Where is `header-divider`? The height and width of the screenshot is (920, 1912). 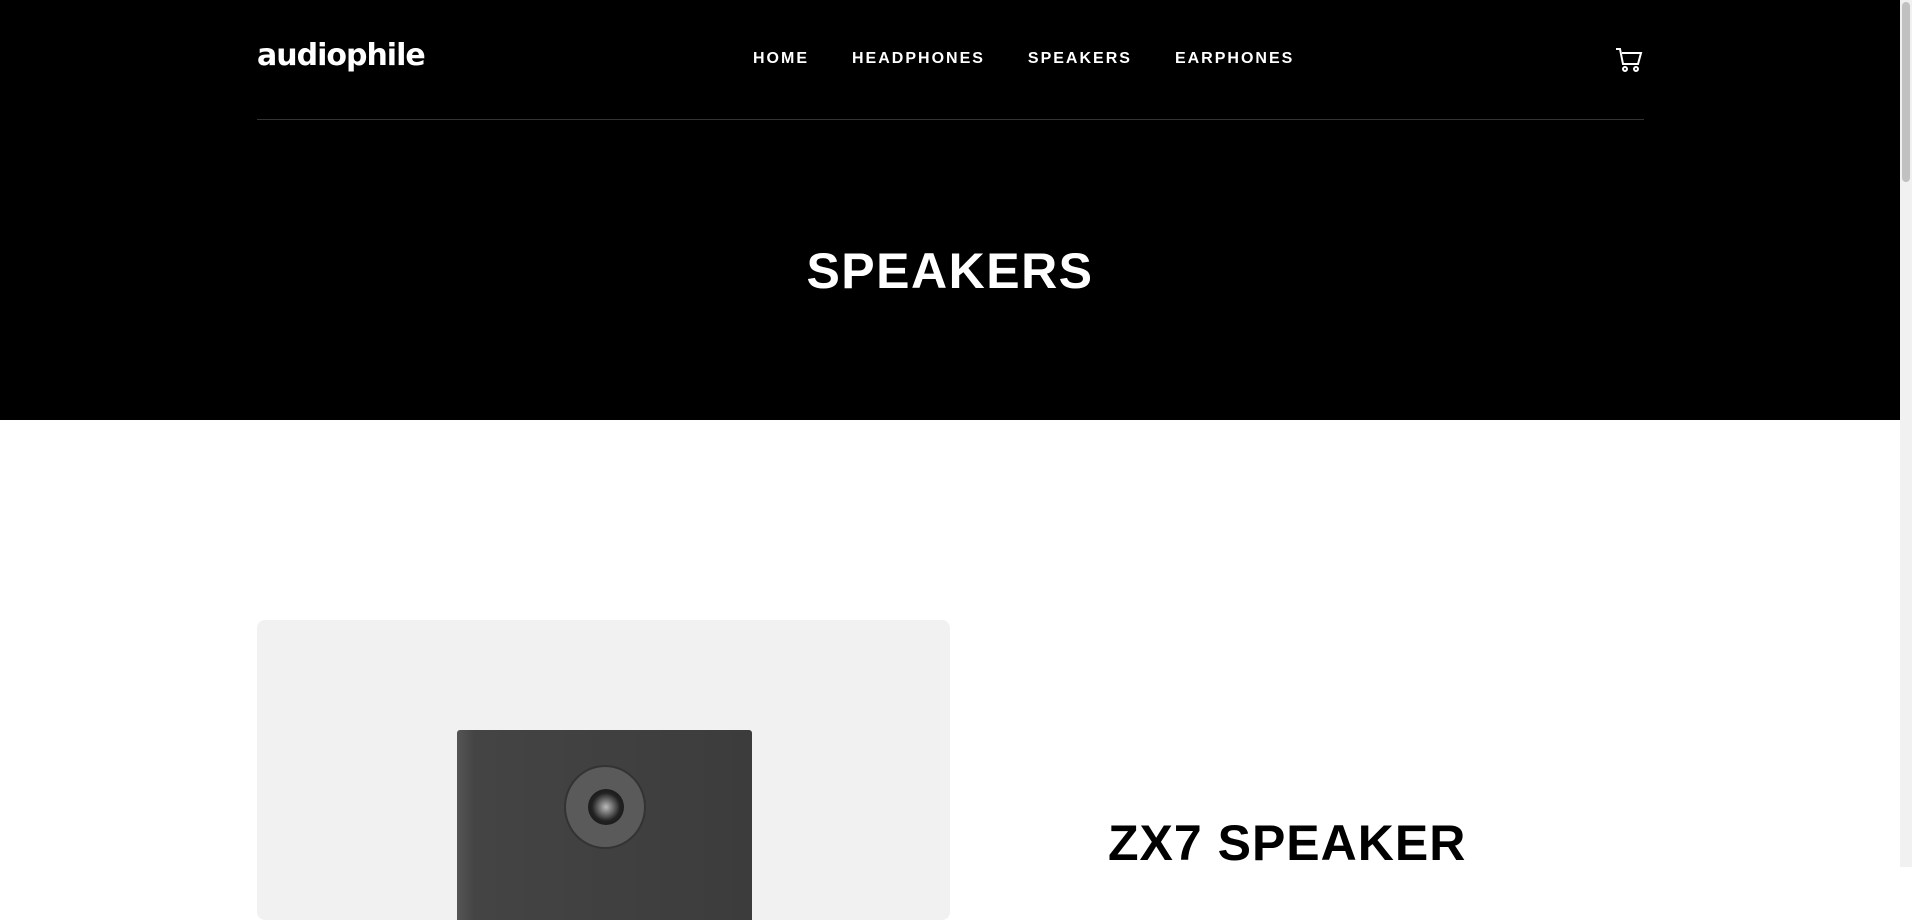
header-divider is located at coordinates (950, 119).